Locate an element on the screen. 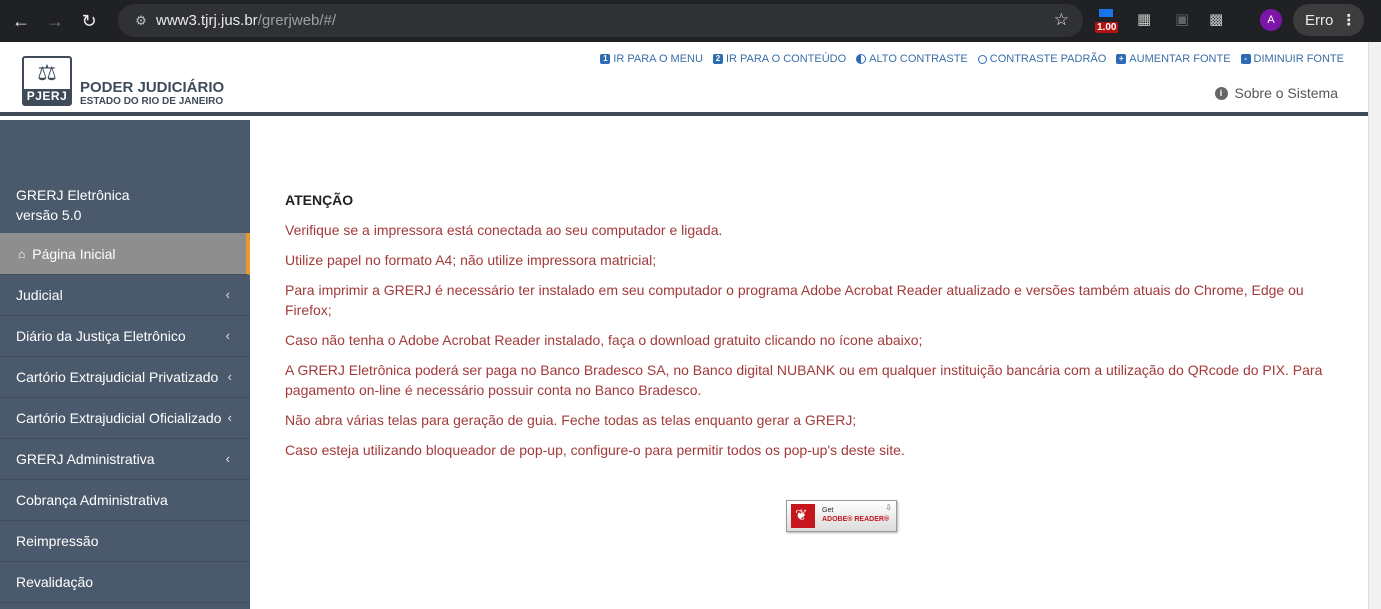 The width and height of the screenshot is (1381, 609). skip-to-content-link: 2 IR PARA O CONTEÚDO is located at coordinates (779, 59).